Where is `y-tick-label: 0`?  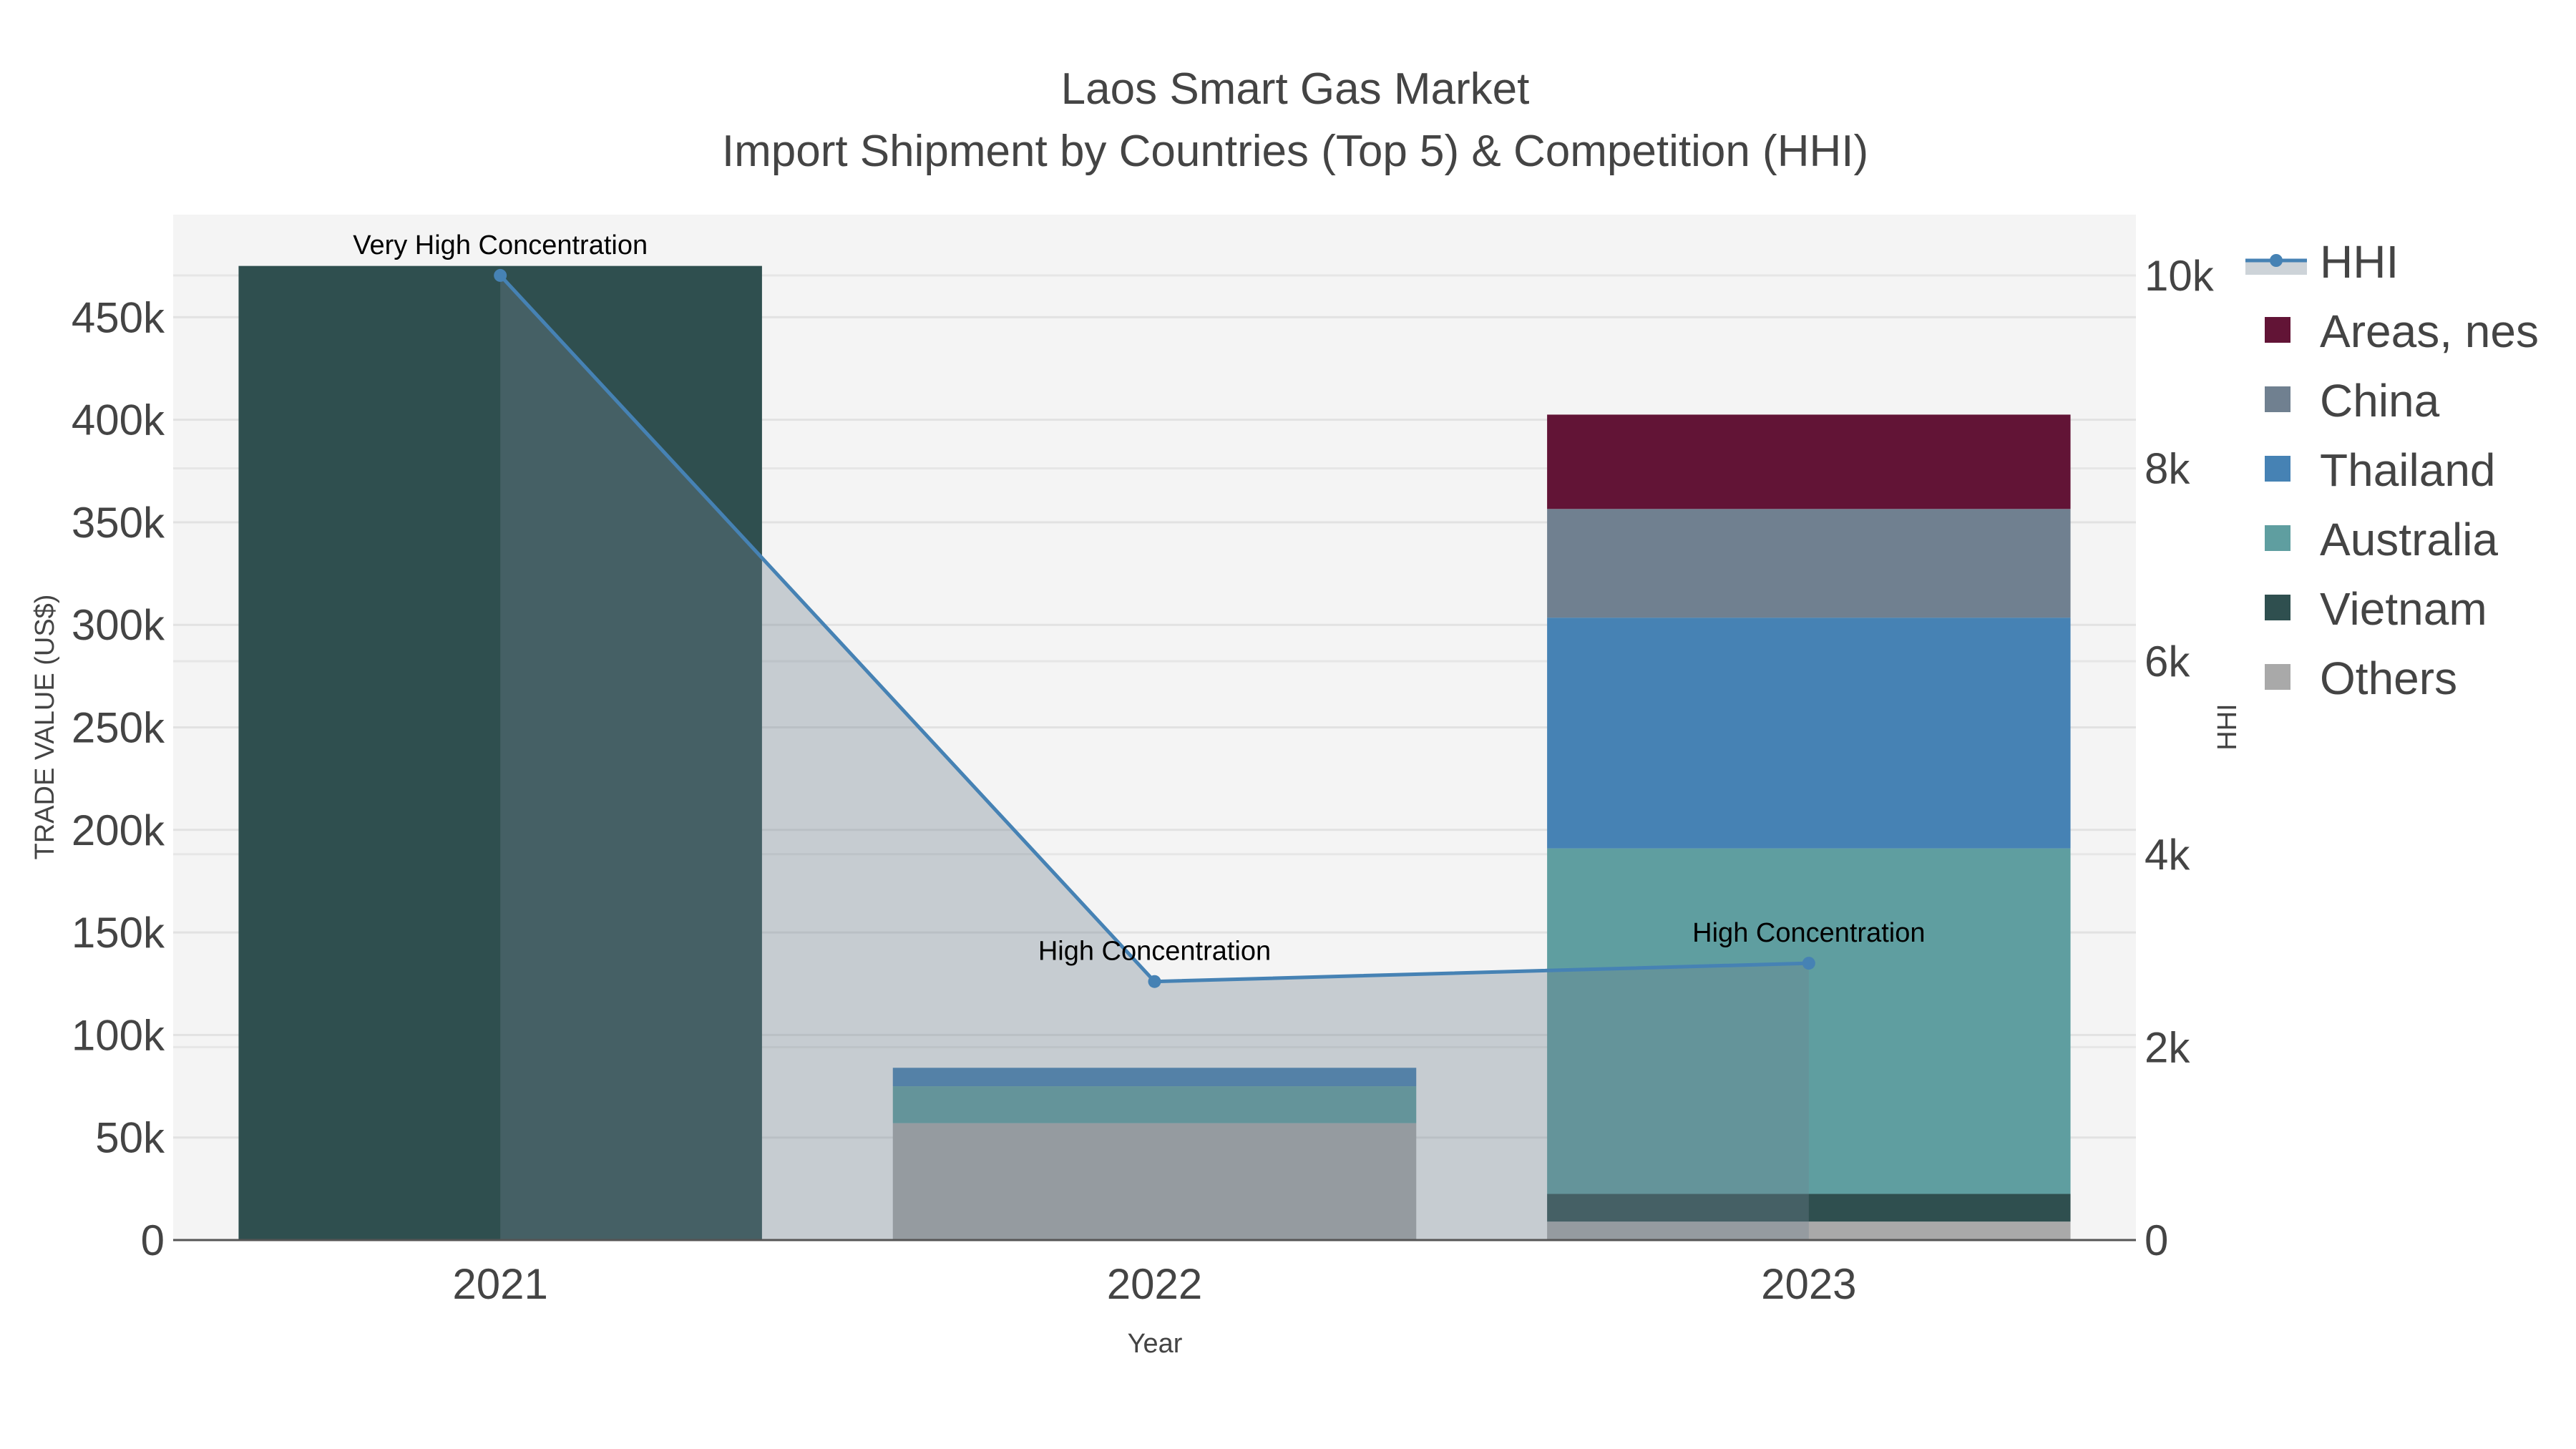
y-tick-label: 0 is located at coordinates (153, 1240).